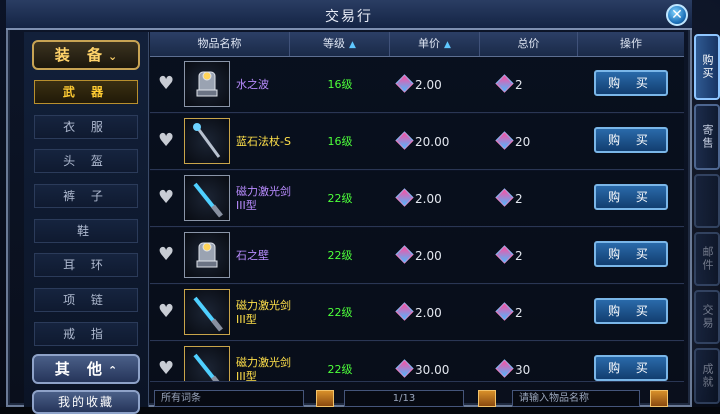  Describe the element at coordinates (113, 56) in the screenshot. I see `chevron-down-icon: ⌄` at that location.